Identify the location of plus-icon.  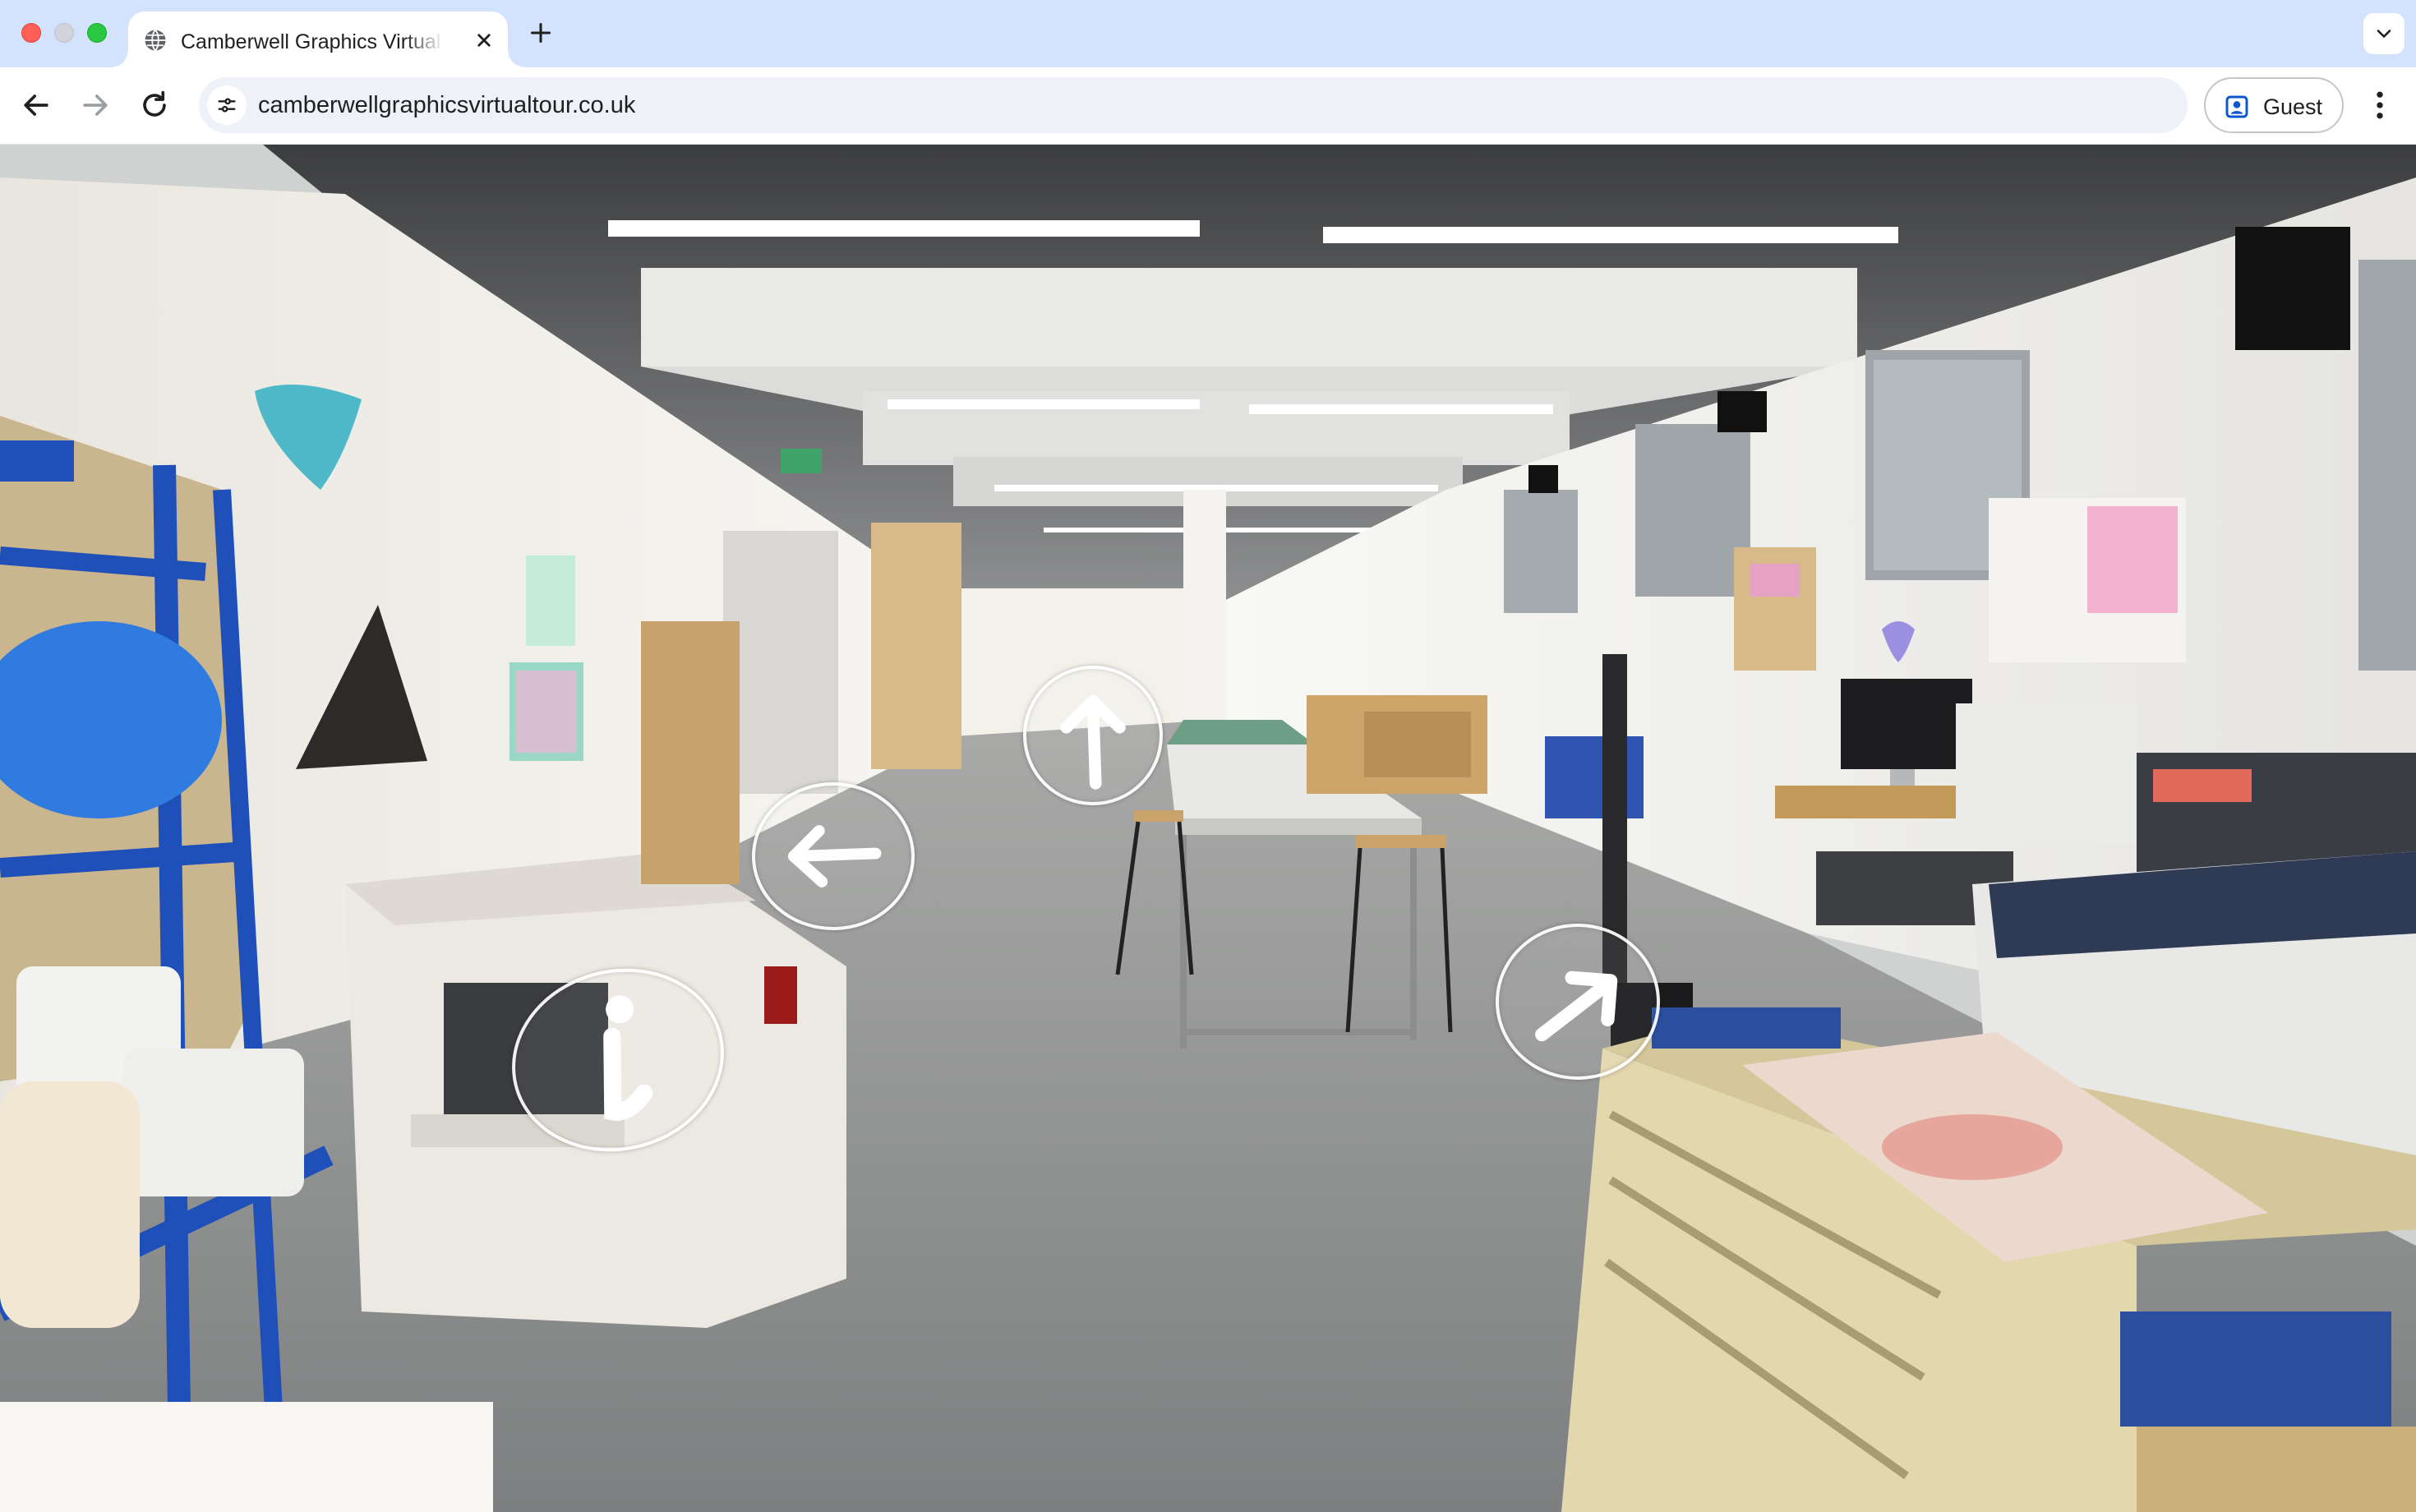
(541, 33).